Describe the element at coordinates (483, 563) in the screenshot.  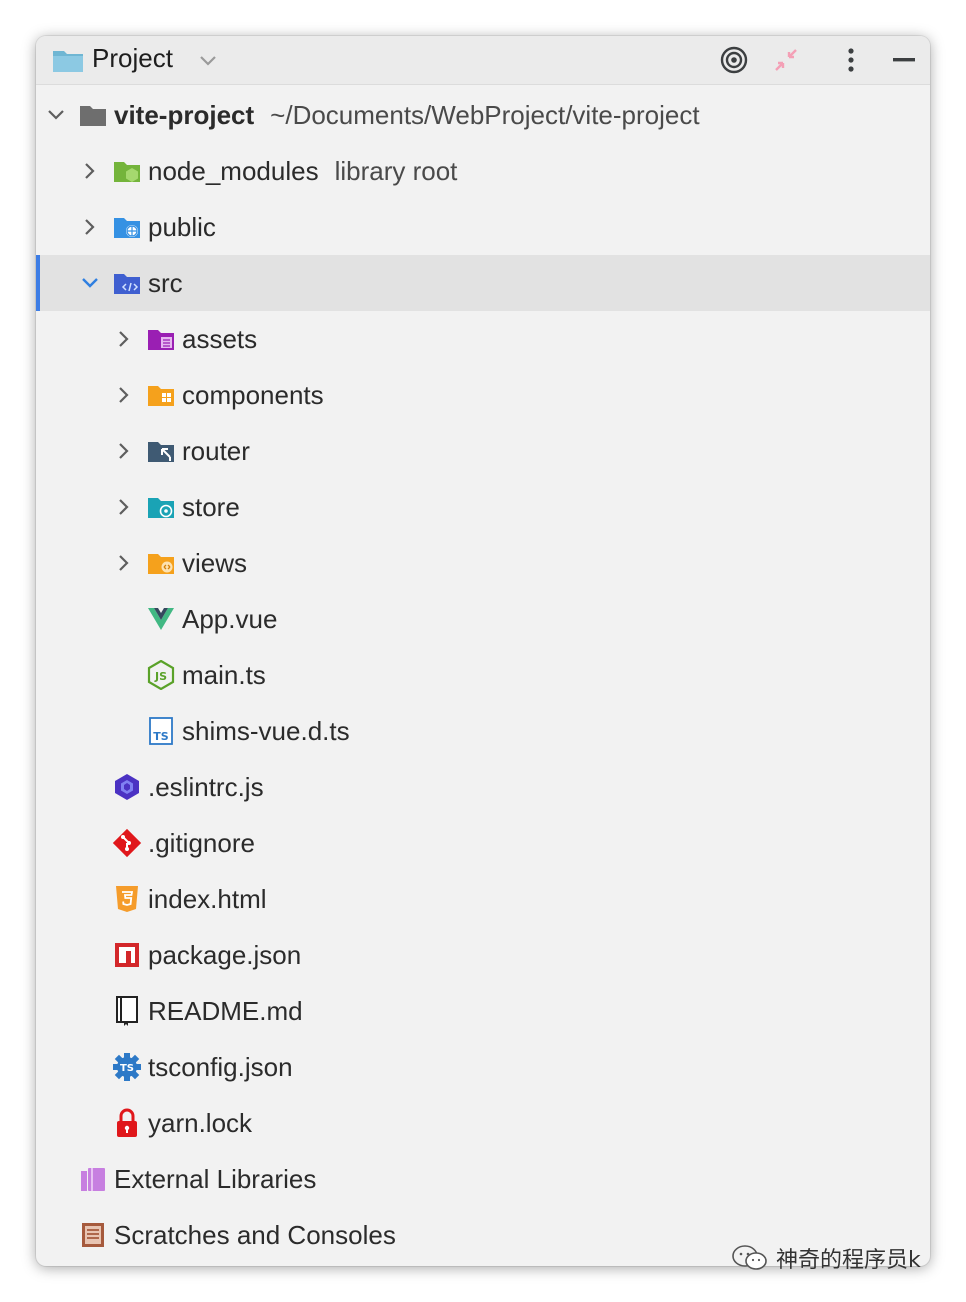
I see `tree-row-views: views` at that location.